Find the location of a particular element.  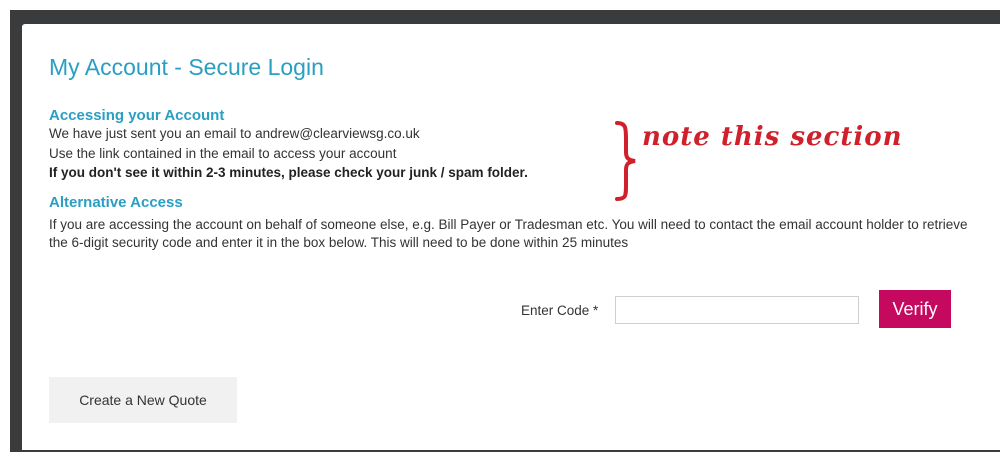

overlay-left is located at coordinates (16, 231).